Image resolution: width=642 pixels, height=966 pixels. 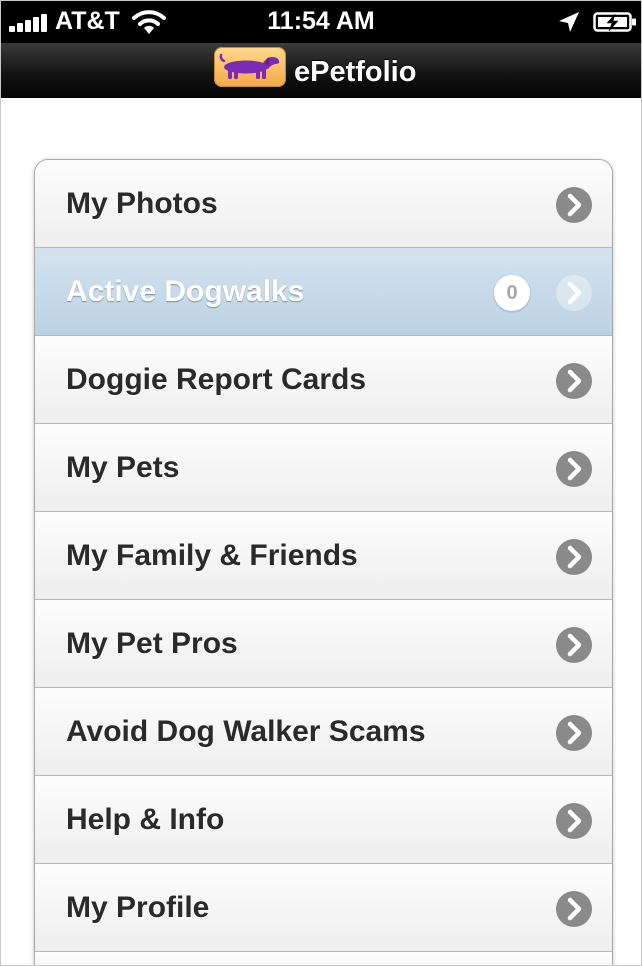 What do you see at coordinates (212, 555) in the screenshot?
I see `menu-item-label: My Family & Friends` at bounding box center [212, 555].